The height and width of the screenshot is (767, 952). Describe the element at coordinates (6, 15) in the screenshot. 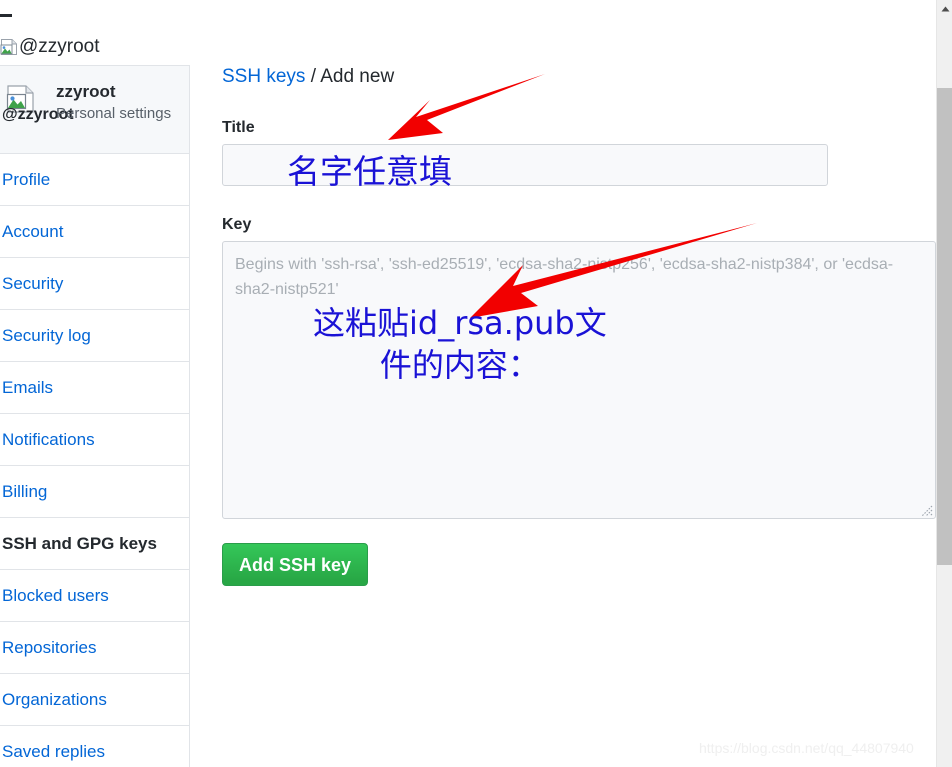

I see `page-top-dash` at that location.